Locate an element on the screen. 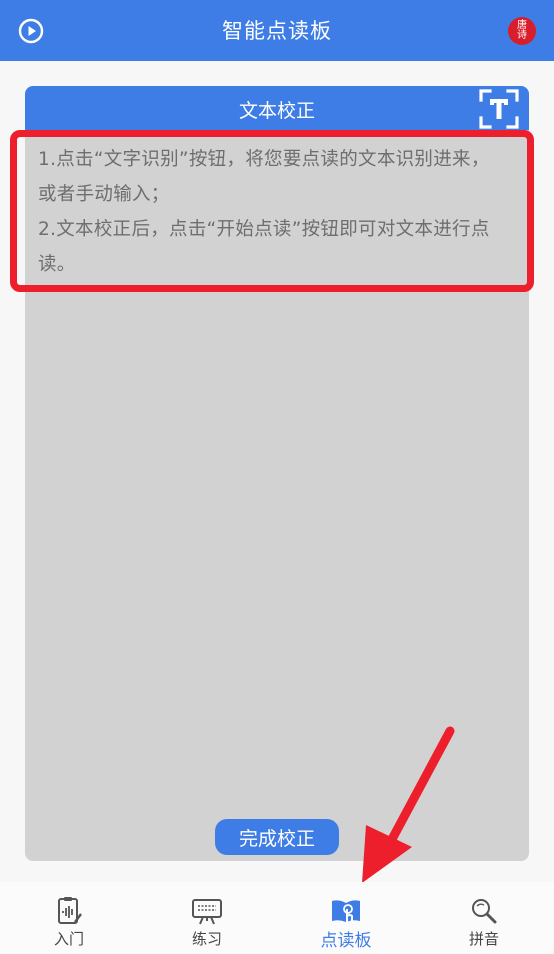  tab-pinyin: 拼音 is located at coordinates (484, 918).